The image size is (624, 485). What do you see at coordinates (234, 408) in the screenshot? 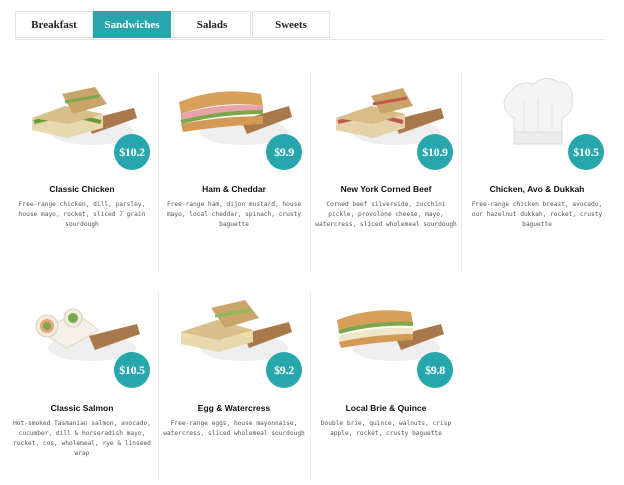
I see `item-title: Egg & Watercress` at bounding box center [234, 408].